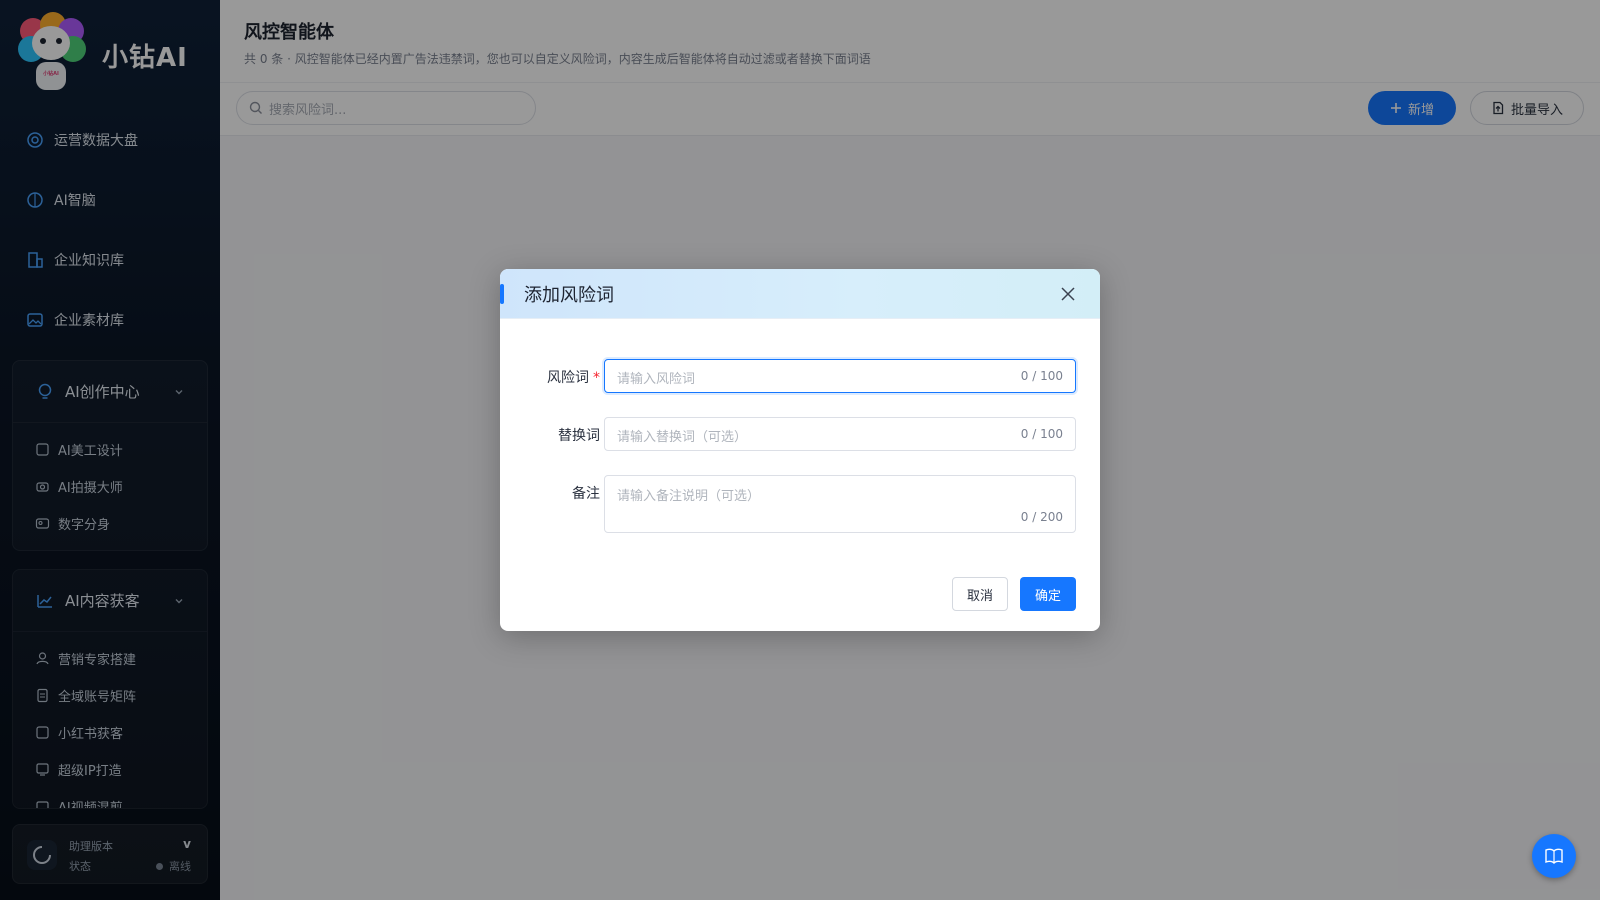  I want to click on char-counter: 0 / 200, so click(1041, 517).